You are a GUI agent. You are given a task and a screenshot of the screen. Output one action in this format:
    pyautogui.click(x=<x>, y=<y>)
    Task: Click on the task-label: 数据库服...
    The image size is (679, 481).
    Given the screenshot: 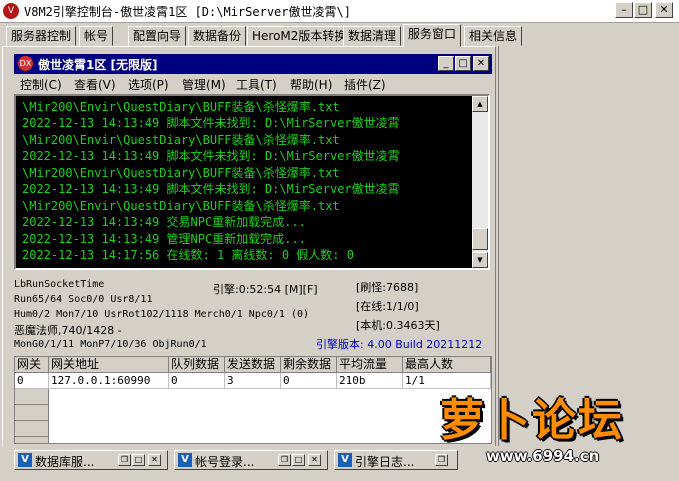 What is the action you would take?
    pyautogui.click(x=65, y=462)
    